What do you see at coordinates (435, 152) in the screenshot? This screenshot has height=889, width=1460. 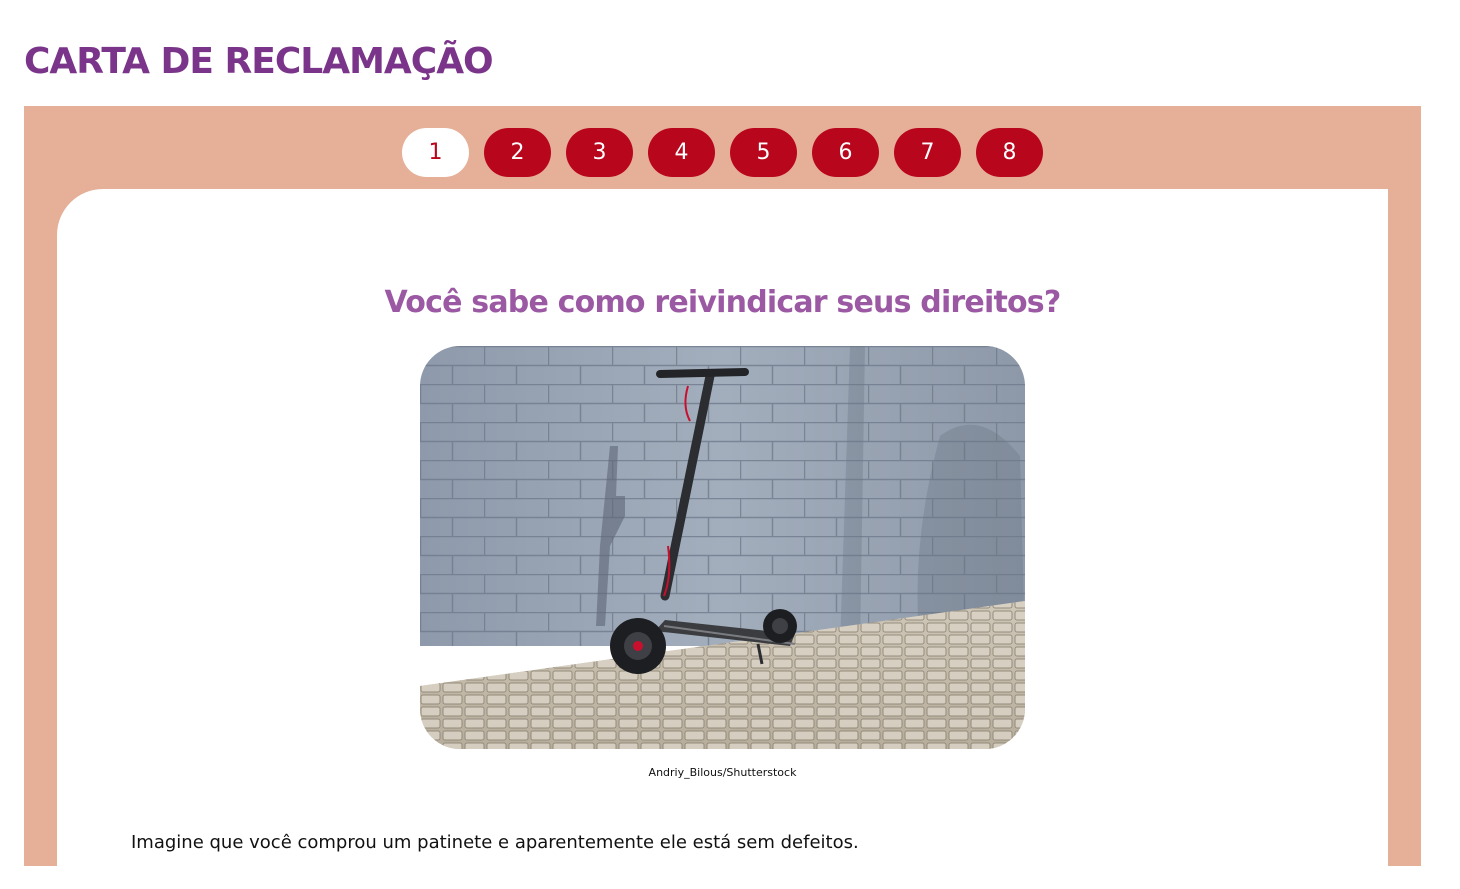 I see `page-button-1: 1` at bounding box center [435, 152].